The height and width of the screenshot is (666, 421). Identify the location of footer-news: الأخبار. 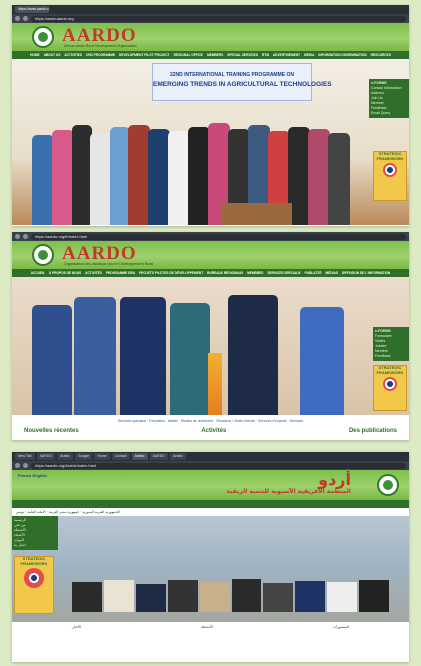
(76, 627).